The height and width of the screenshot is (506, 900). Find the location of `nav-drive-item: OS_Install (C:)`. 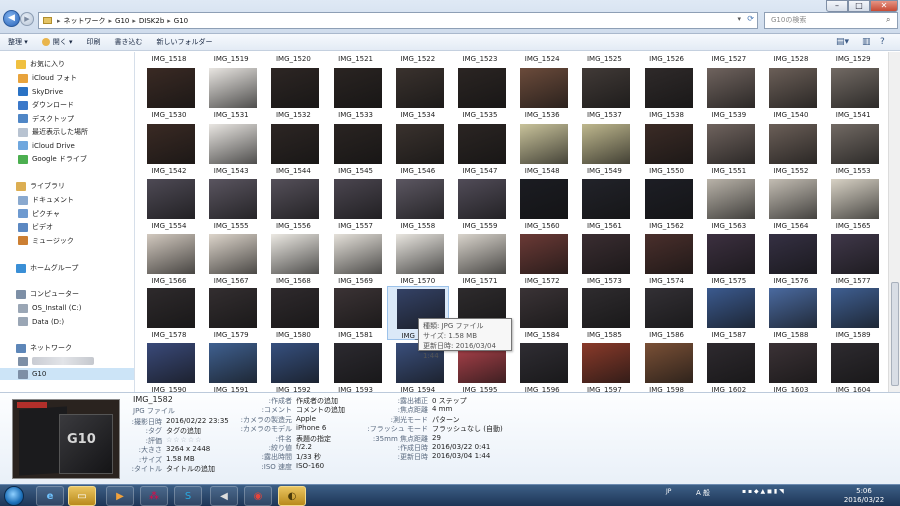

nav-drive-item: OS_Install (C:) is located at coordinates (49, 308).